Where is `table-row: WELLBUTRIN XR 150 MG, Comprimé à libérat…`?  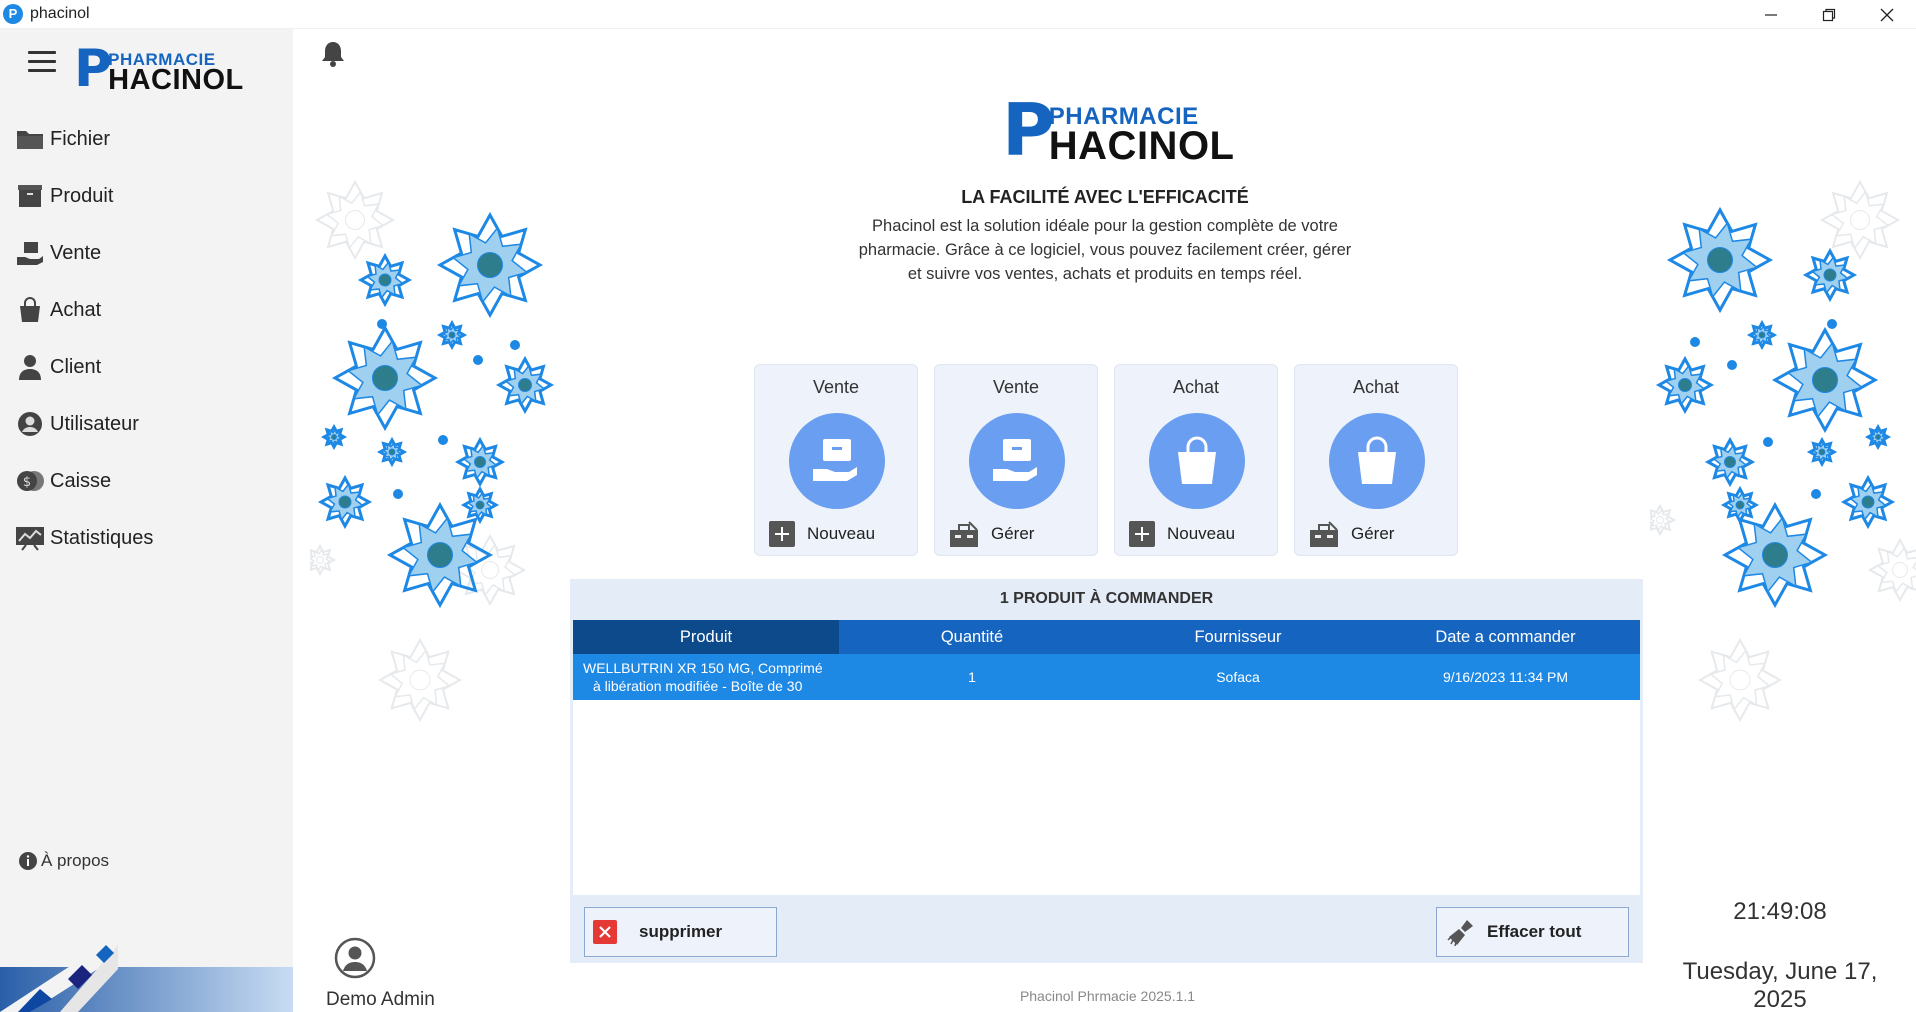 table-row: WELLBUTRIN XR 150 MG, Comprimé à libérat… is located at coordinates (1106, 677).